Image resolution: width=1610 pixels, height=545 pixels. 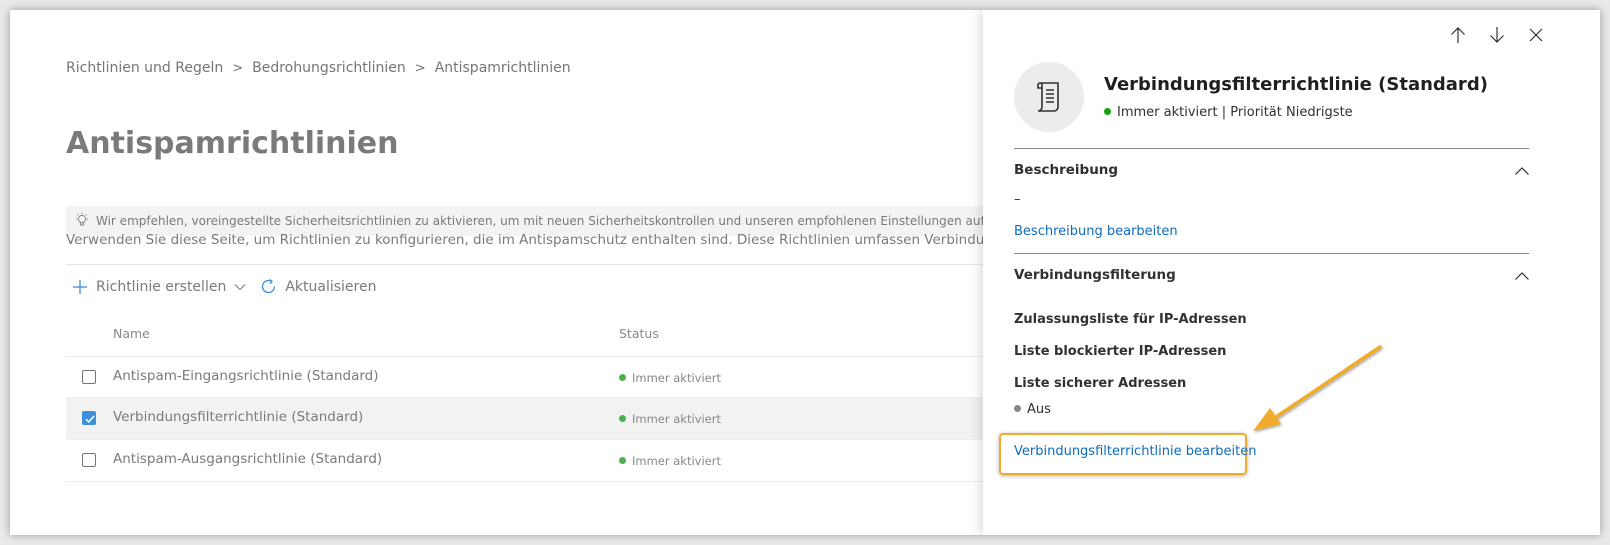 What do you see at coordinates (269, 286) in the screenshot?
I see `refresh-icon` at bounding box center [269, 286].